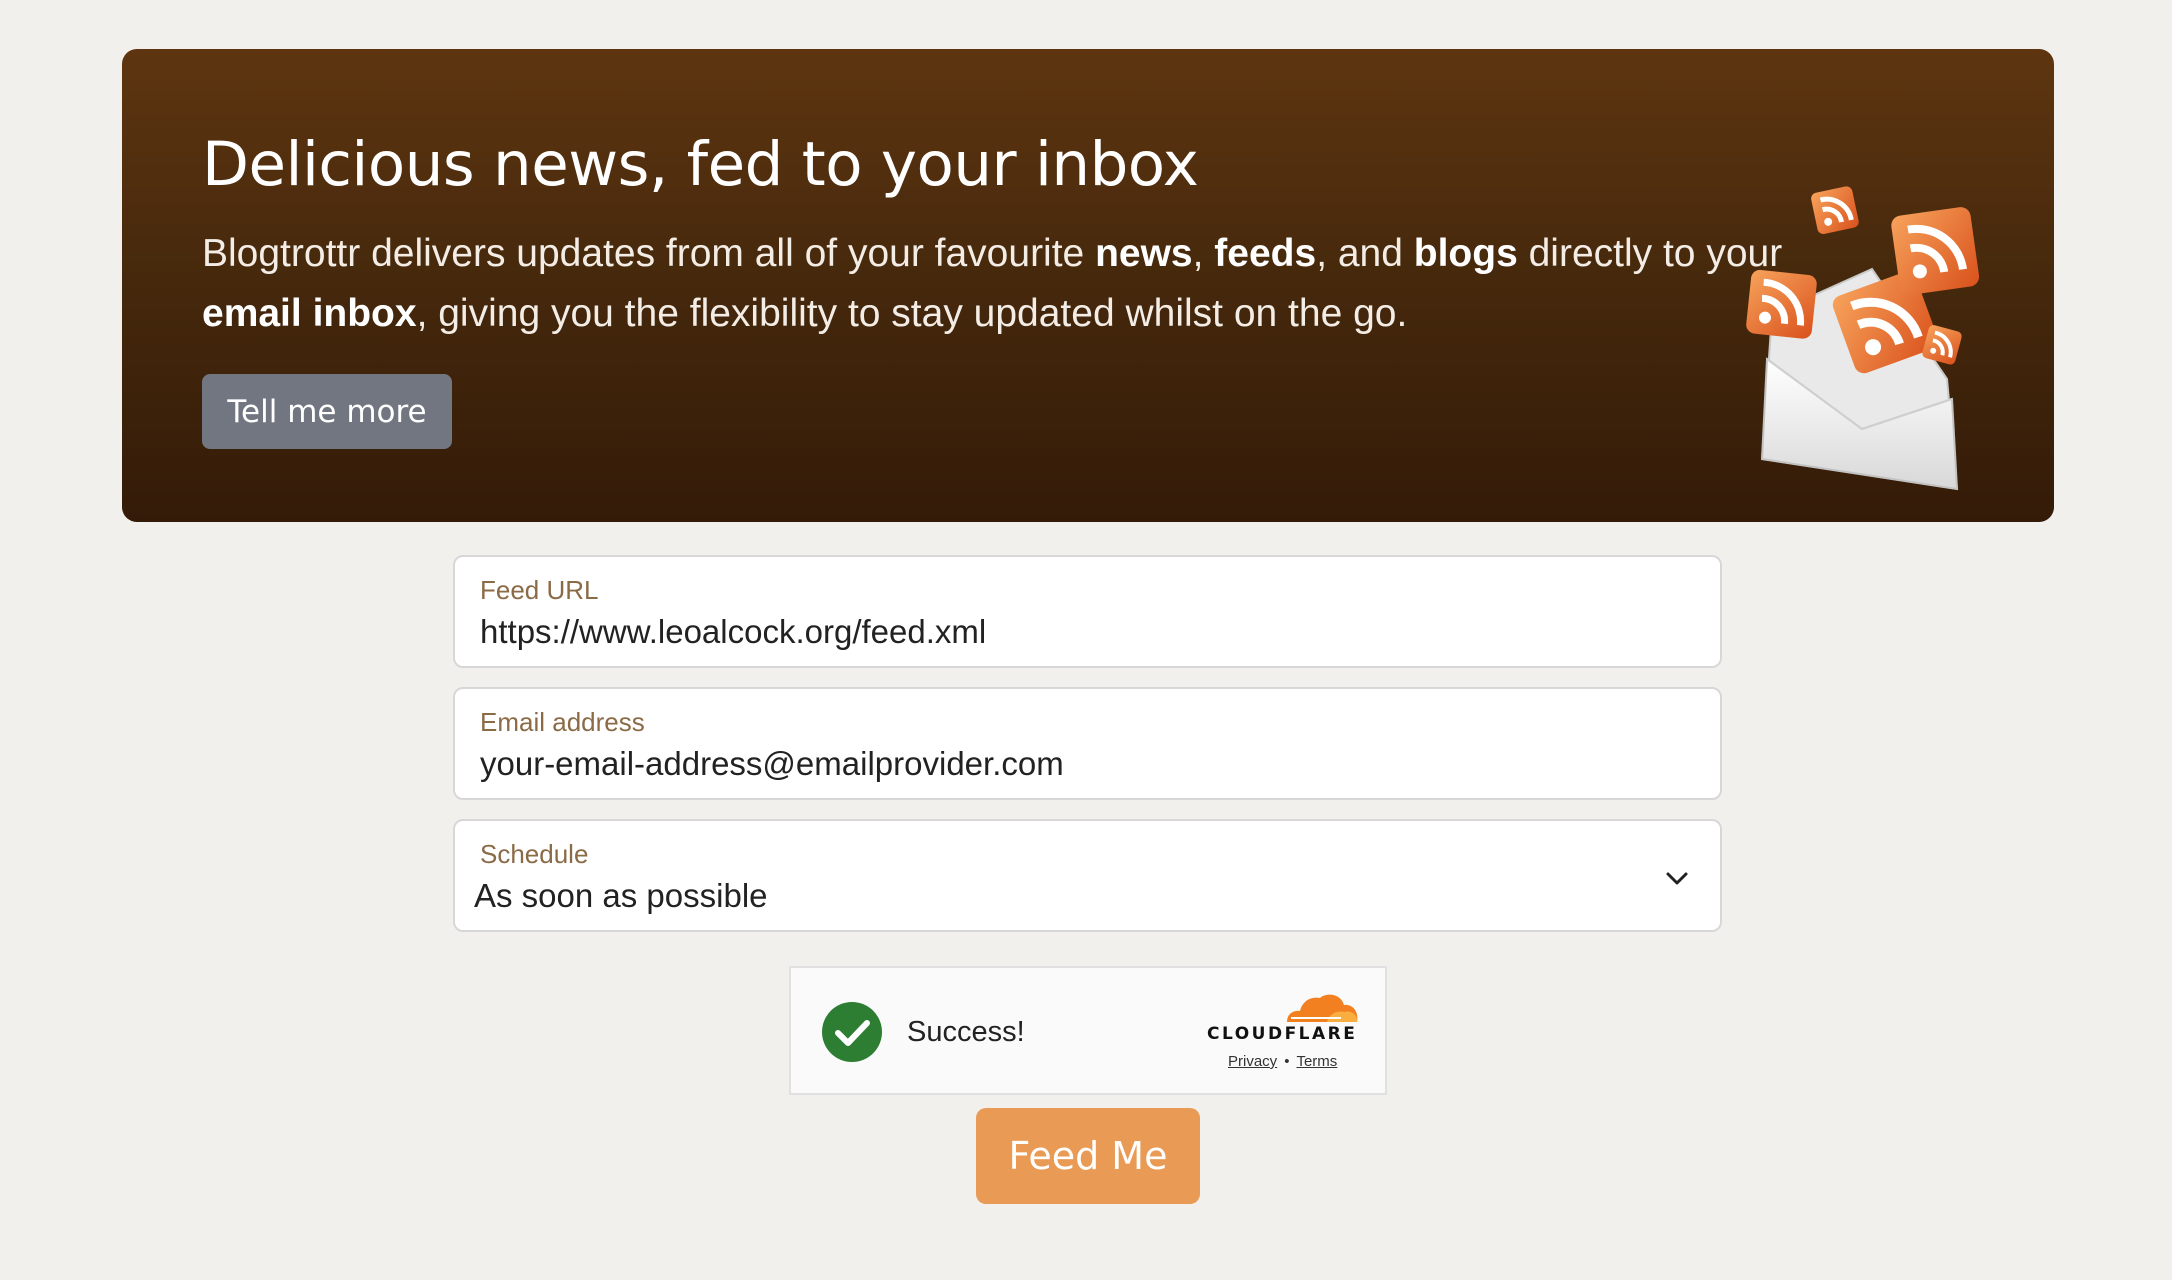 Image resolution: width=2172 pixels, height=1280 pixels. What do you see at coordinates (621, 896) in the screenshot?
I see `schedule-value: As soon as possible` at bounding box center [621, 896].